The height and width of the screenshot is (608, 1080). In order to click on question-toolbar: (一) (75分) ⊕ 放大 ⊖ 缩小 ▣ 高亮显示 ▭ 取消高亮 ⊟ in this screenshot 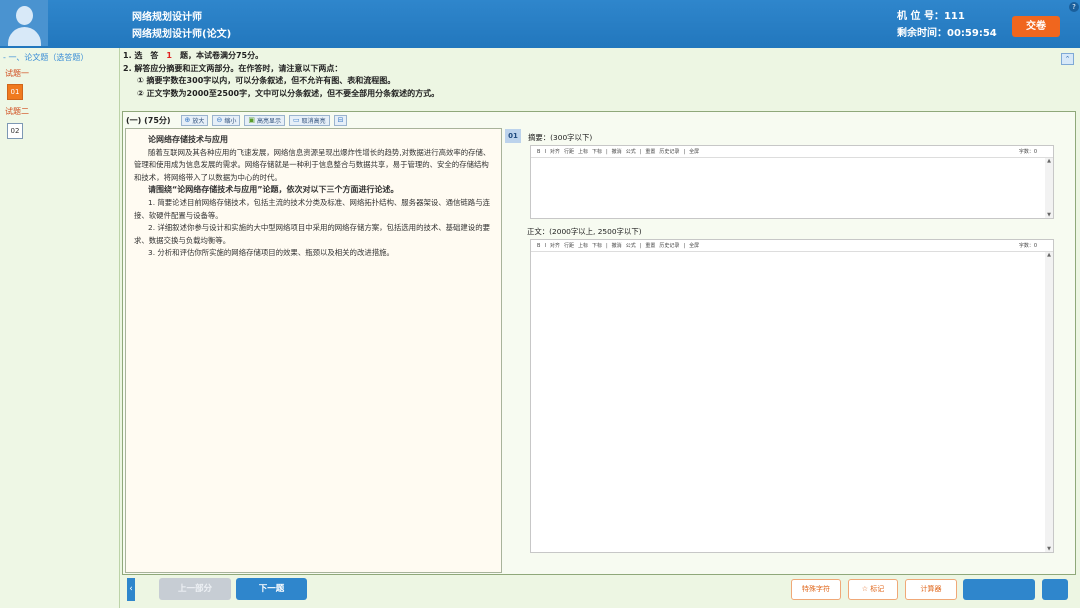, I will do `click(600, 120)`.